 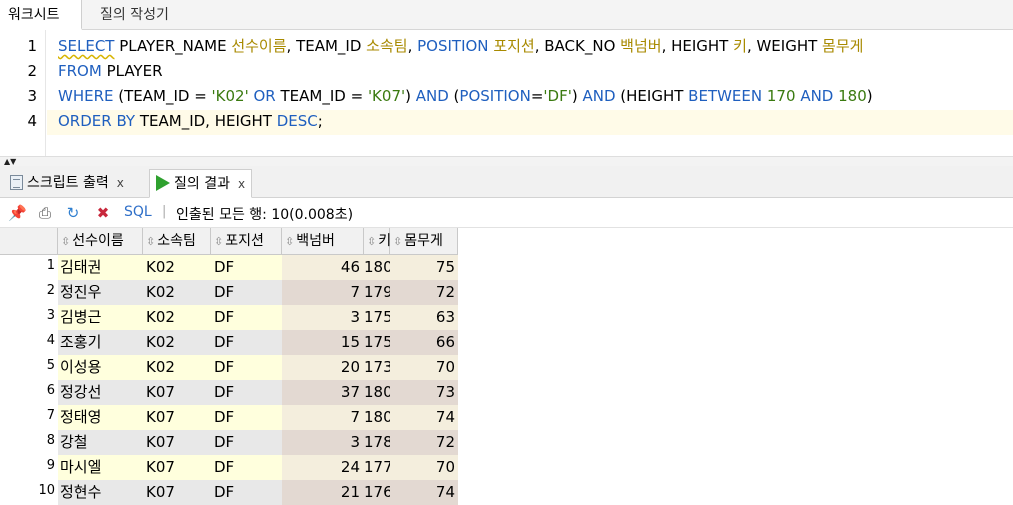 I want to click on cell-weight: 63, so click(x=424, y=317).